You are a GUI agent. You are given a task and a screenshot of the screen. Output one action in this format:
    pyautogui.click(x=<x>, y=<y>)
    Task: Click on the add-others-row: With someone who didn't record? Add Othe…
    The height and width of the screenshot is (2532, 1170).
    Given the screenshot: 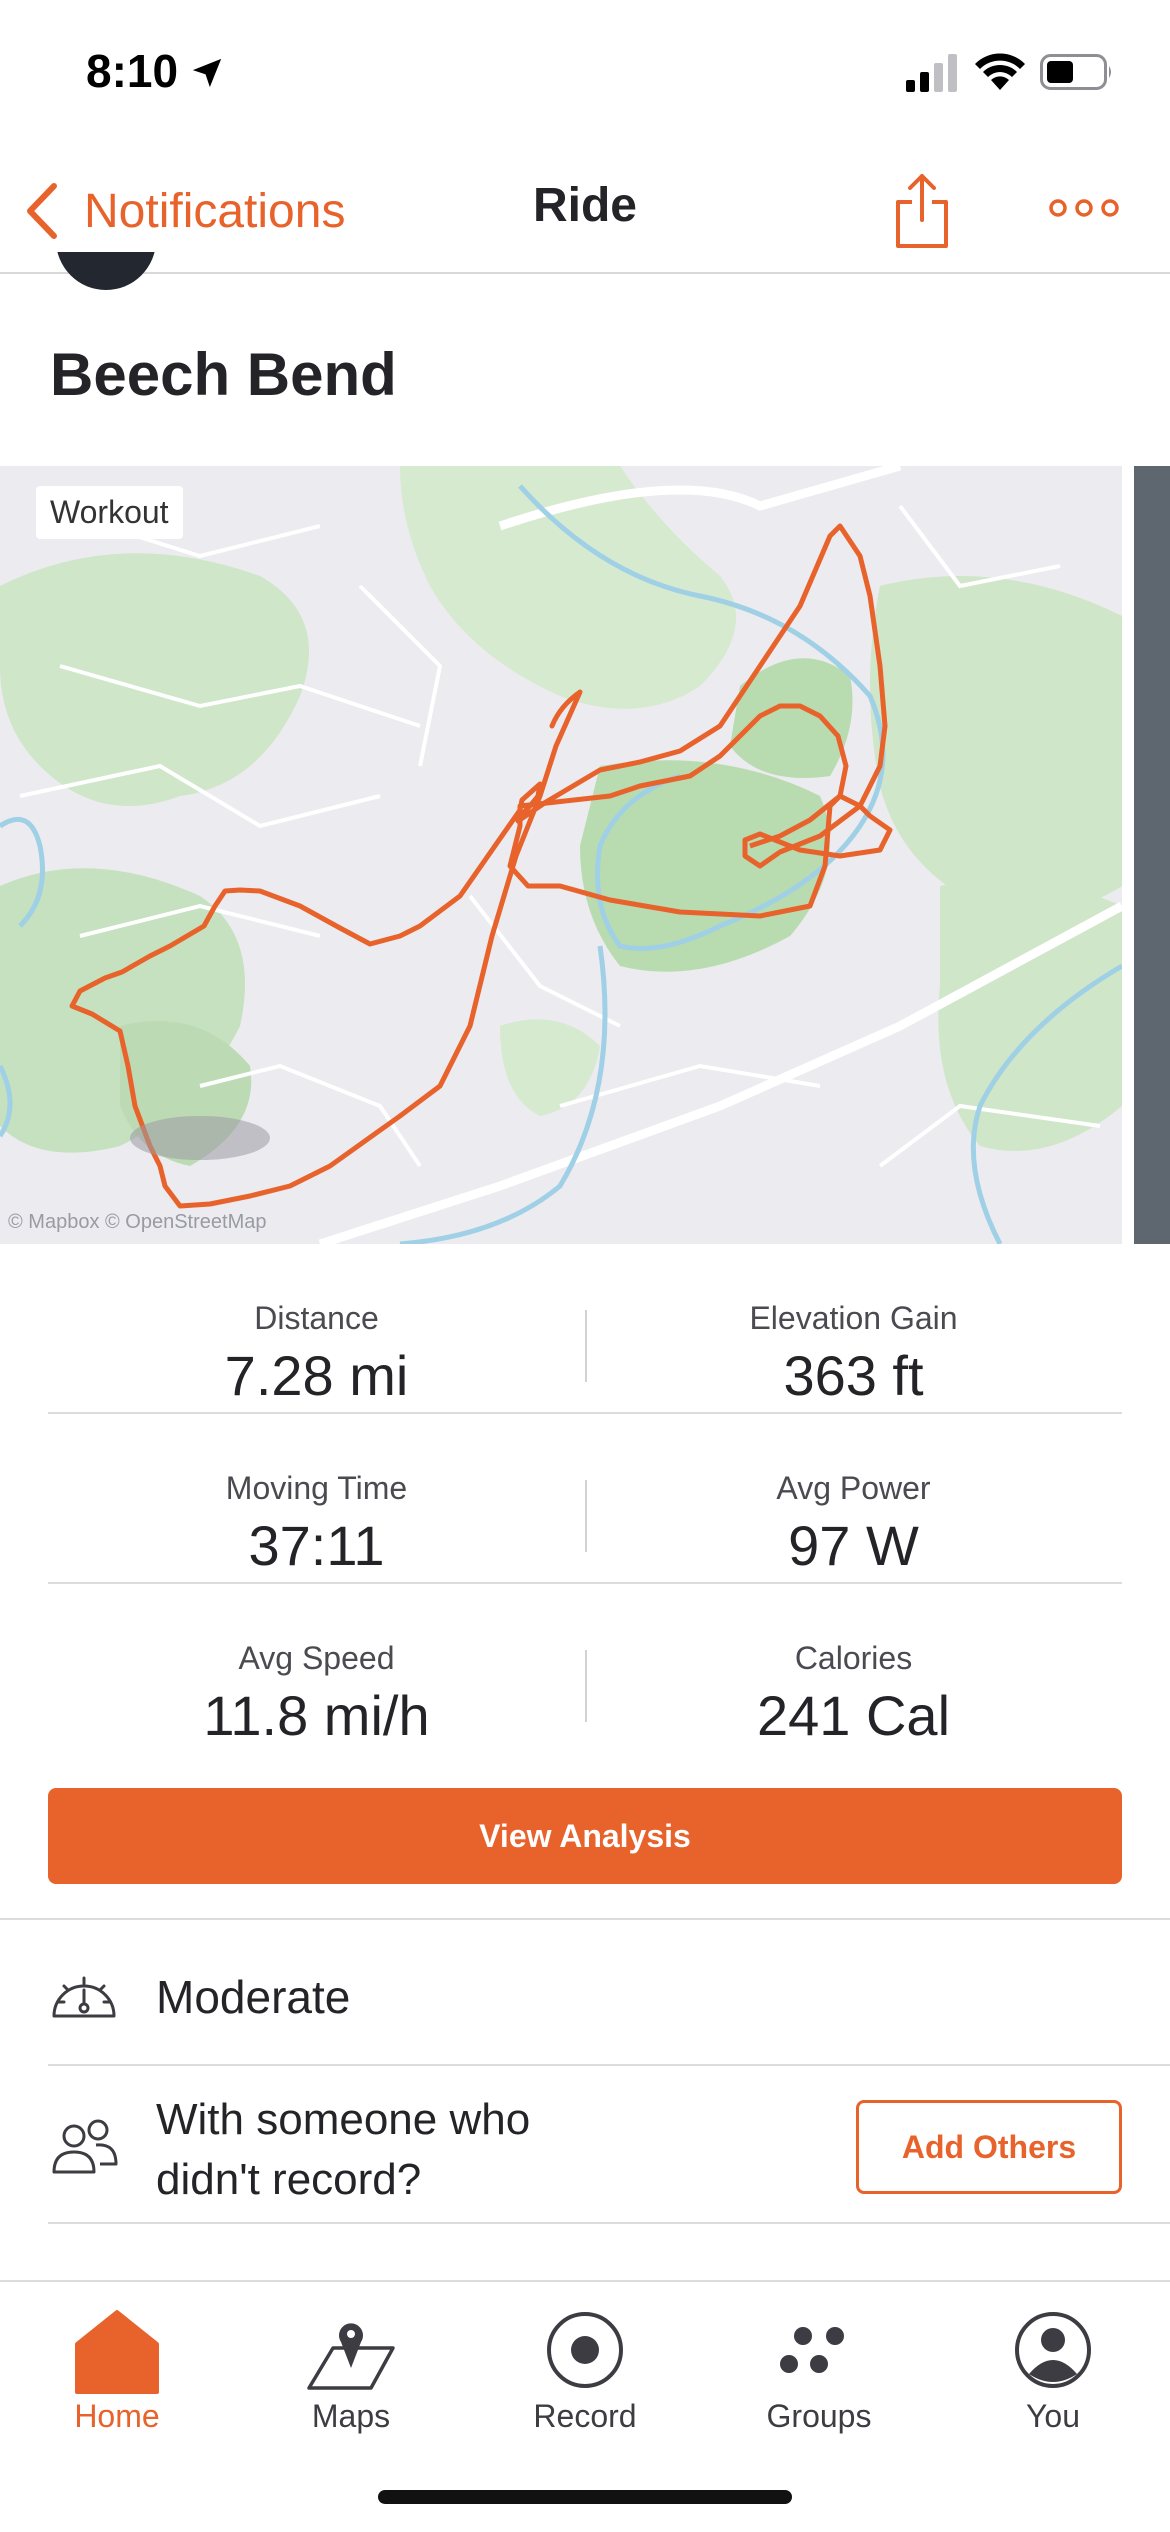 What is the action you would take?
    pyautogui.click(x=585, y=2145)
    